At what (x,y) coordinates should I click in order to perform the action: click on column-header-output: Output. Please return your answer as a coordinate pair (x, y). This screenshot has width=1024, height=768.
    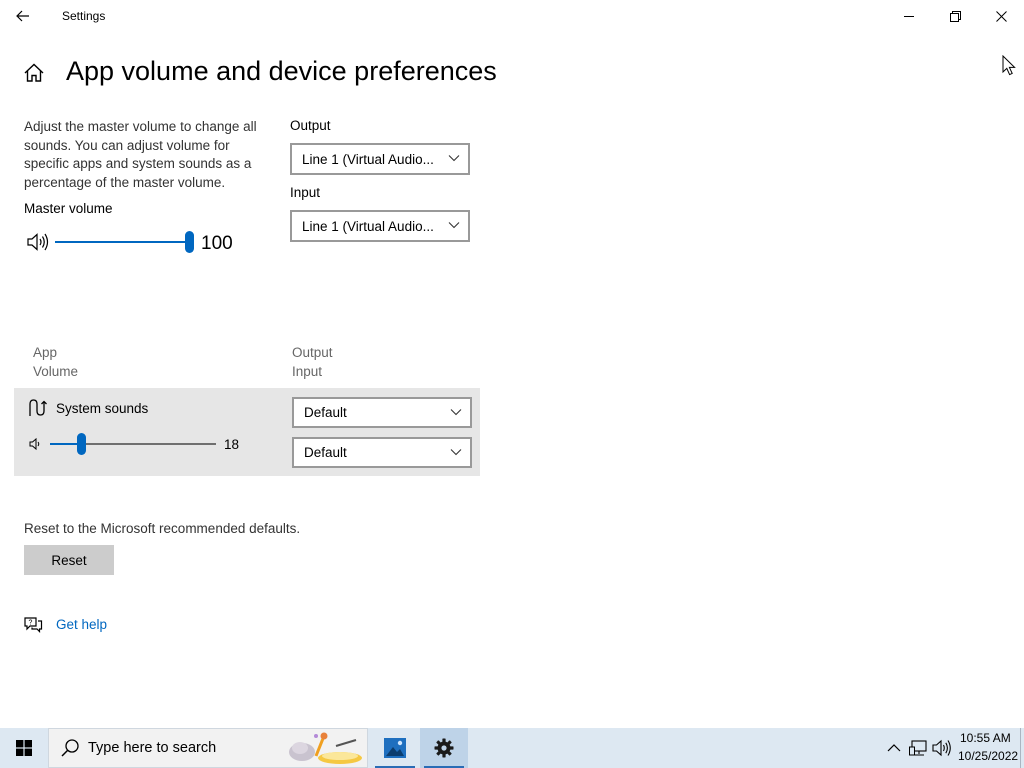
    Looking at the image, I should click on (312, 352).